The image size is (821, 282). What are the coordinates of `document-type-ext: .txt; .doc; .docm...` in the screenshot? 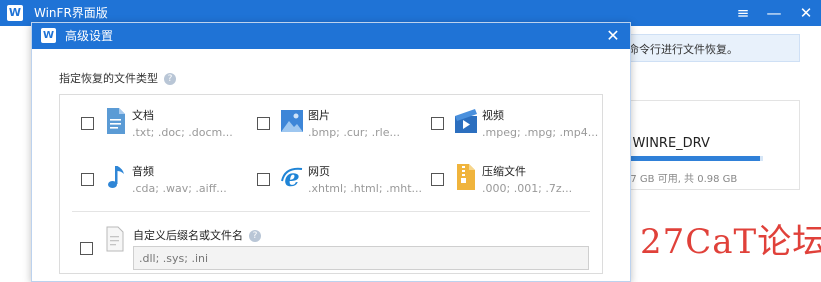 It's located at (182, 132).